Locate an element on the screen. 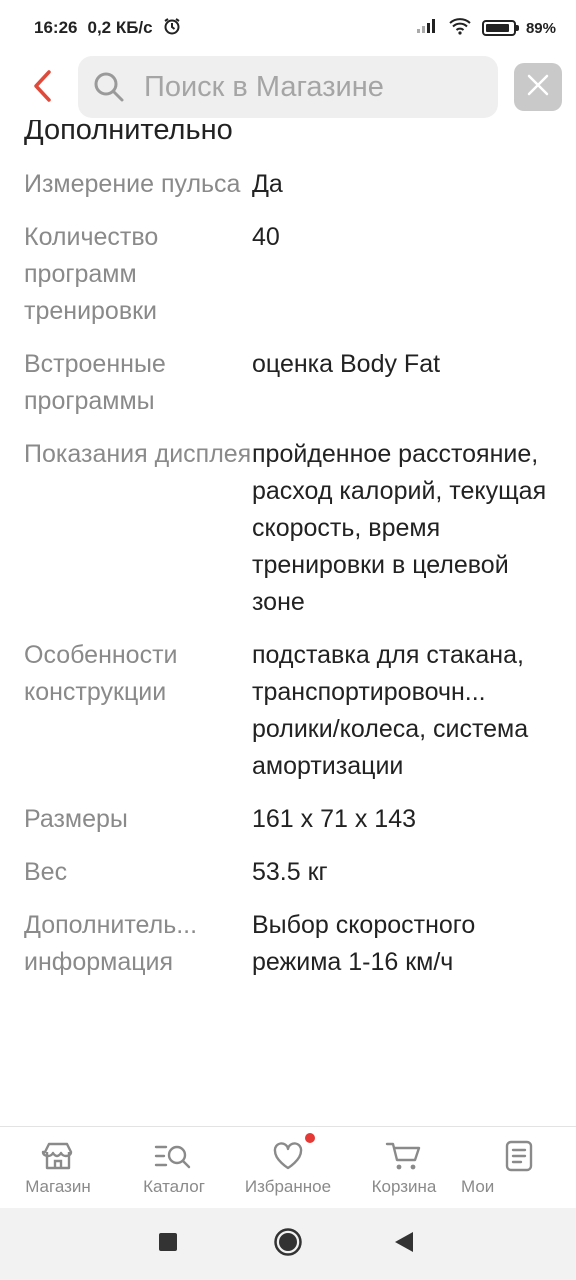  spec-value: 40 is located at coordinates (266, 237).